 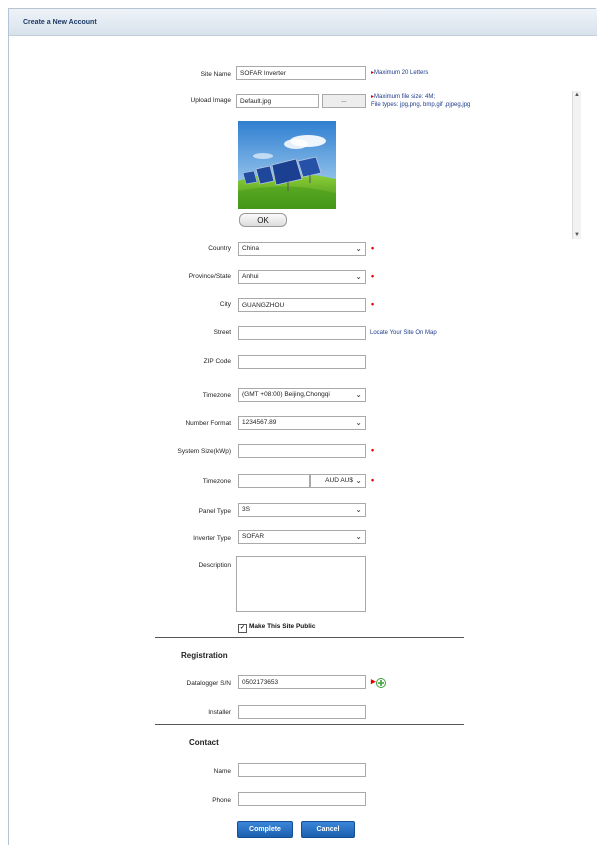 I want to click on make-public-label: Make This Site Public, so click(x=282, y=626).